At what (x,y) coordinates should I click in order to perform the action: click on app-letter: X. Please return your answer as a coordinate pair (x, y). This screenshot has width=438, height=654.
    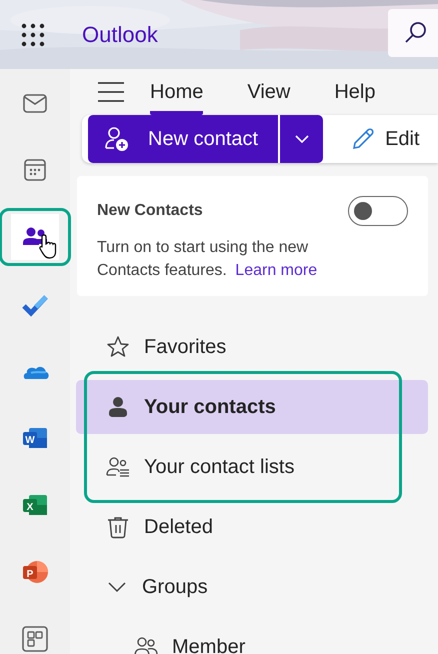
    Looking at the image, I should click on (30, 507).